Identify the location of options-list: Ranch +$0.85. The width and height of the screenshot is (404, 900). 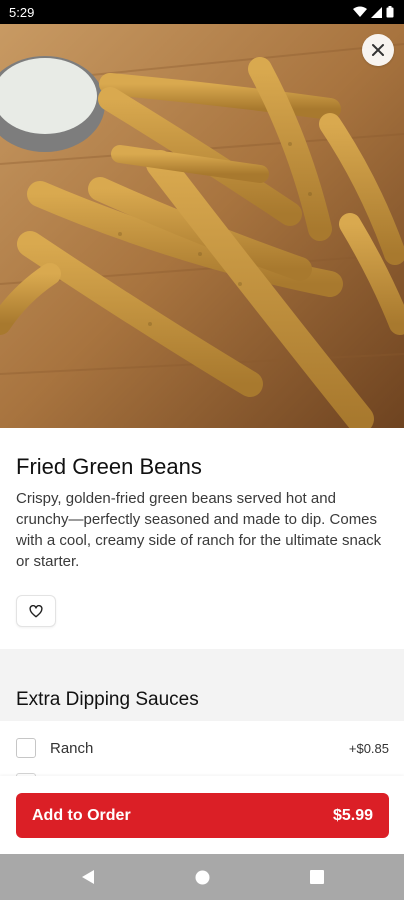
(202, 748).